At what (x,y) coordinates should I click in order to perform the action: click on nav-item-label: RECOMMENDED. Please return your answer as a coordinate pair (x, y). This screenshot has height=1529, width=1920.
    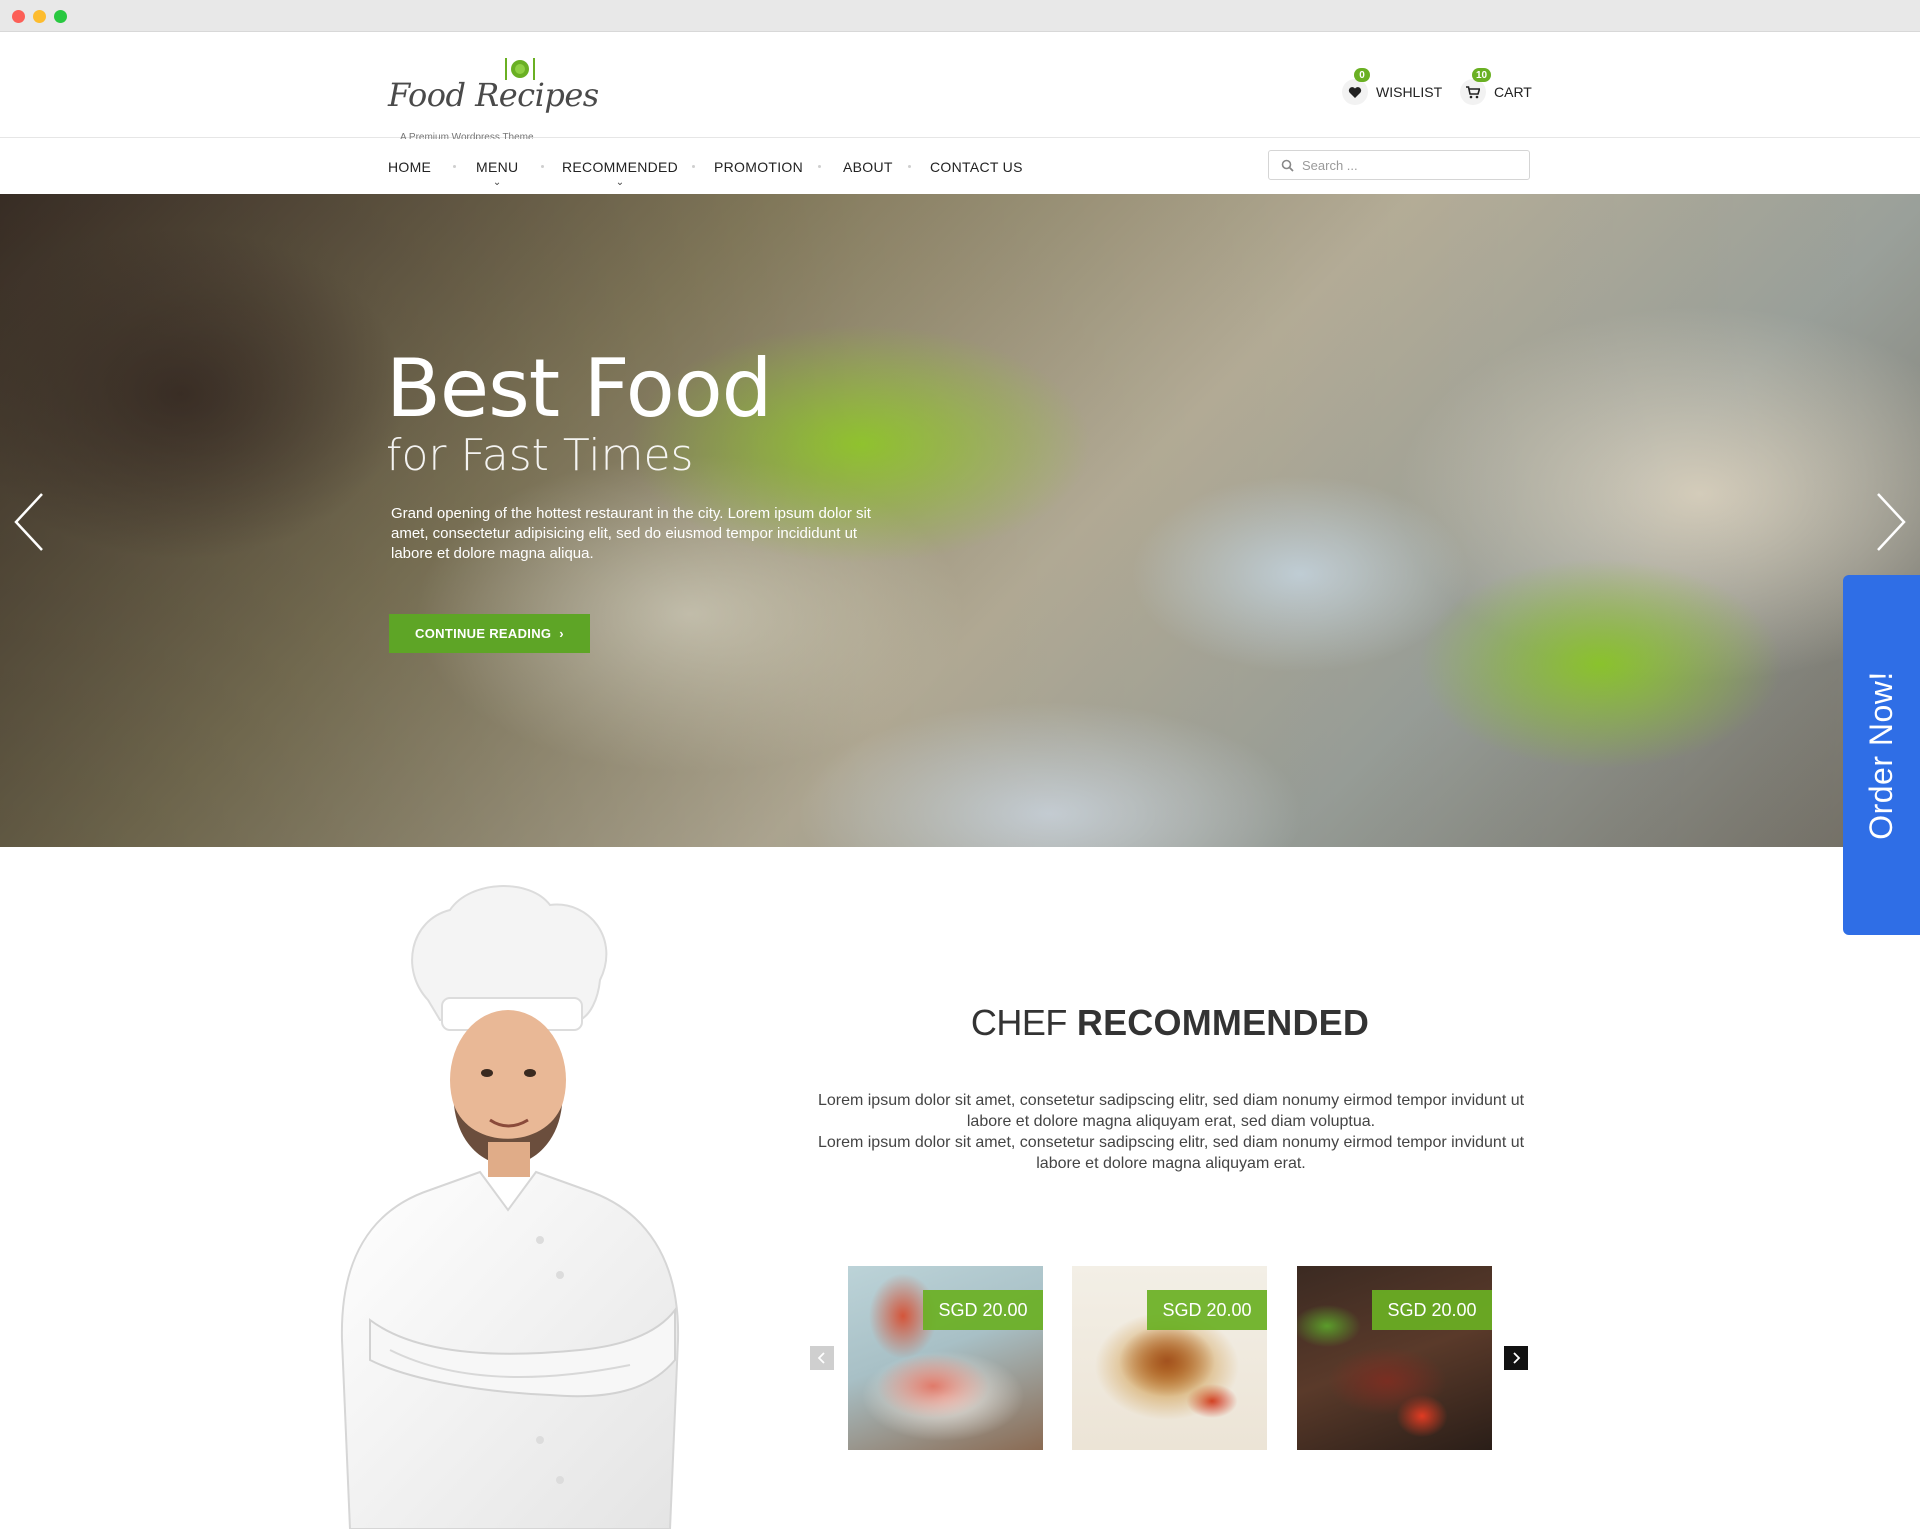
    Looking at the image, I should click on (620, 166).